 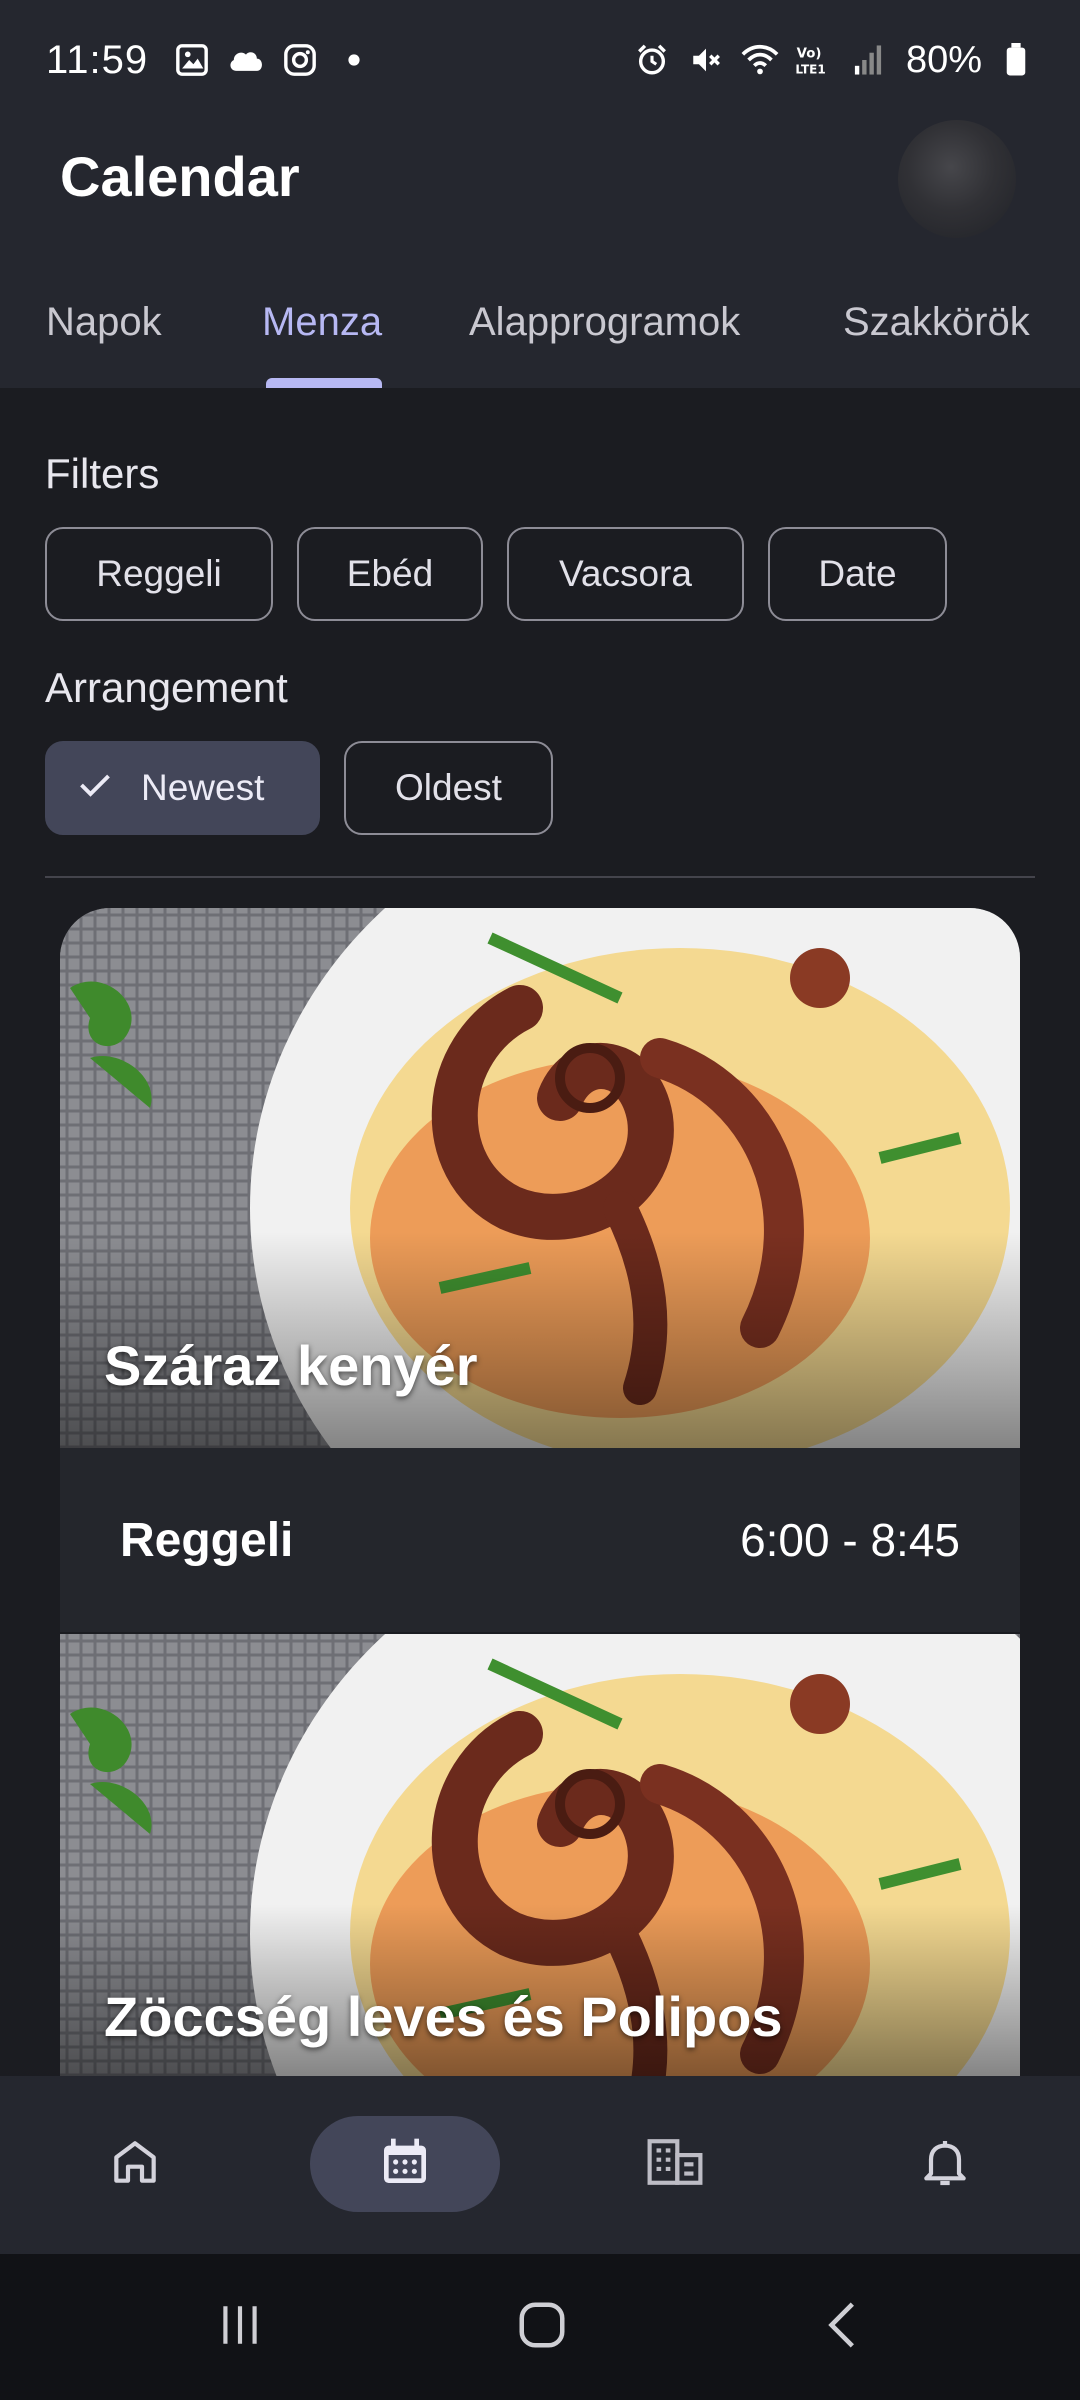 I want to click on nav-building, so click(x=675, y=2164).